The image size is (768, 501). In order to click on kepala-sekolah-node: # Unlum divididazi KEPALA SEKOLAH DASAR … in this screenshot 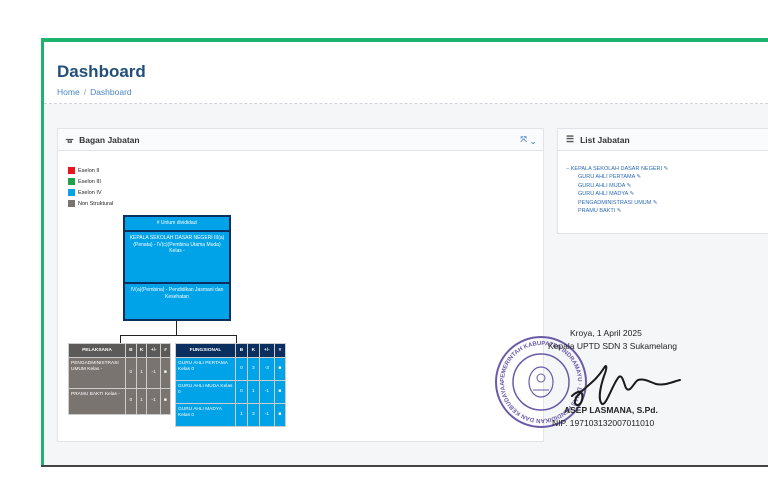, I will do `click(177, 268)`.